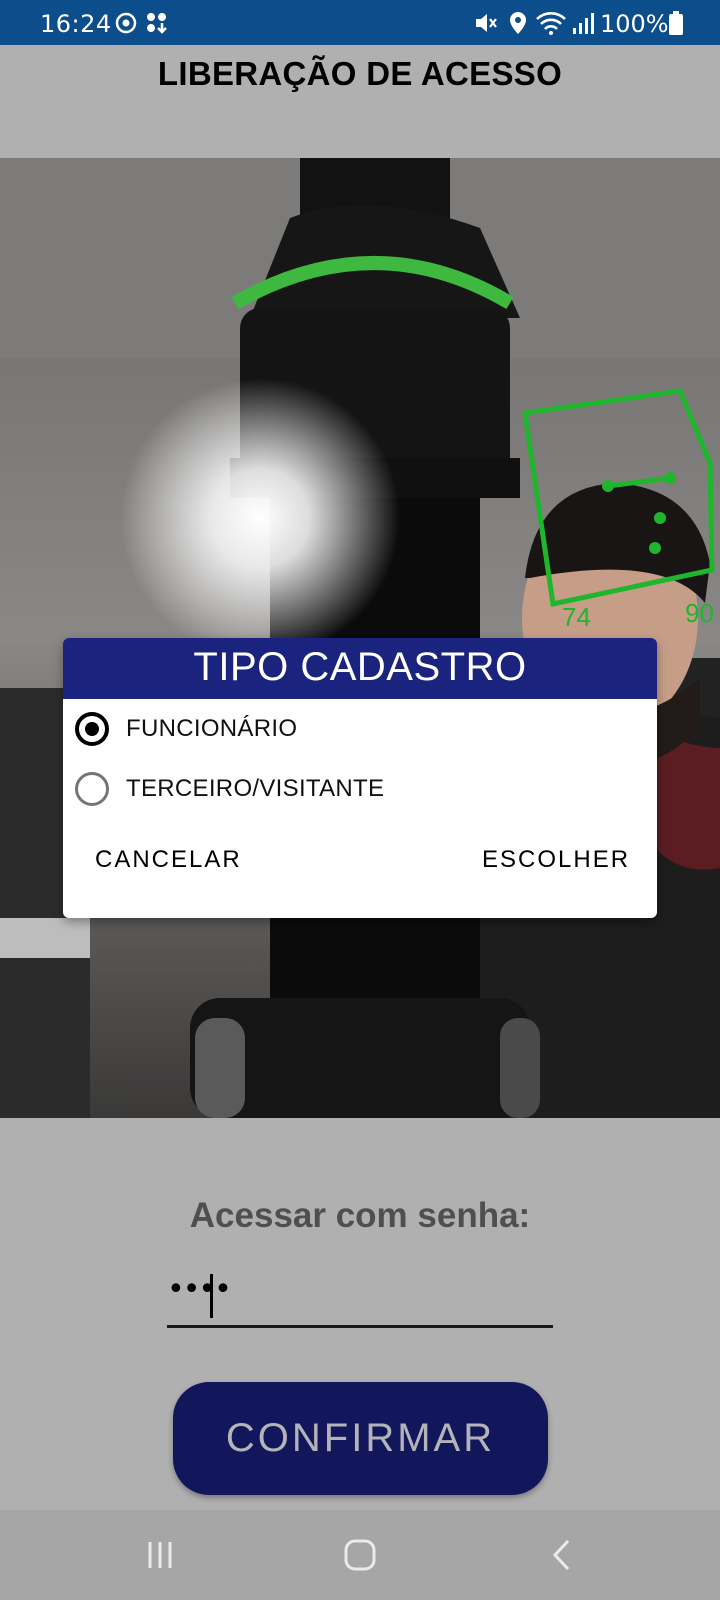 The height and width of the screenshot is (1600, 720). I want to click on dialog-title: TIPO CADASTRO, so click(360, 667).